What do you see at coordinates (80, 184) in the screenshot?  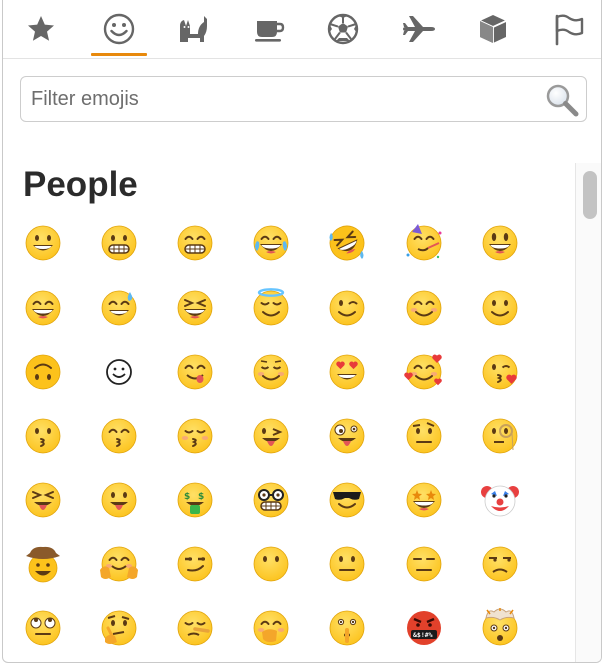 I see `section-title: People` at bounding box center [80, 184].